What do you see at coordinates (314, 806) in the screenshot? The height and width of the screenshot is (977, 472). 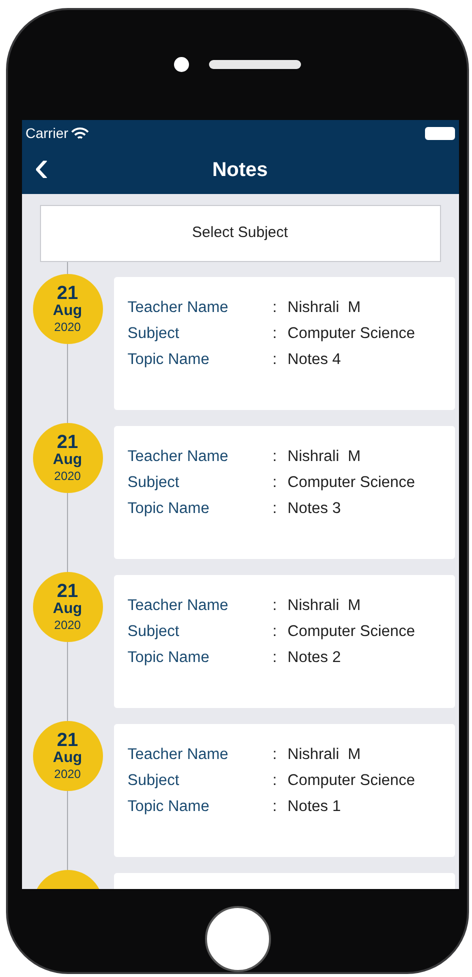 I see `field-value: Notes 1` at bounding box center [314, 806].